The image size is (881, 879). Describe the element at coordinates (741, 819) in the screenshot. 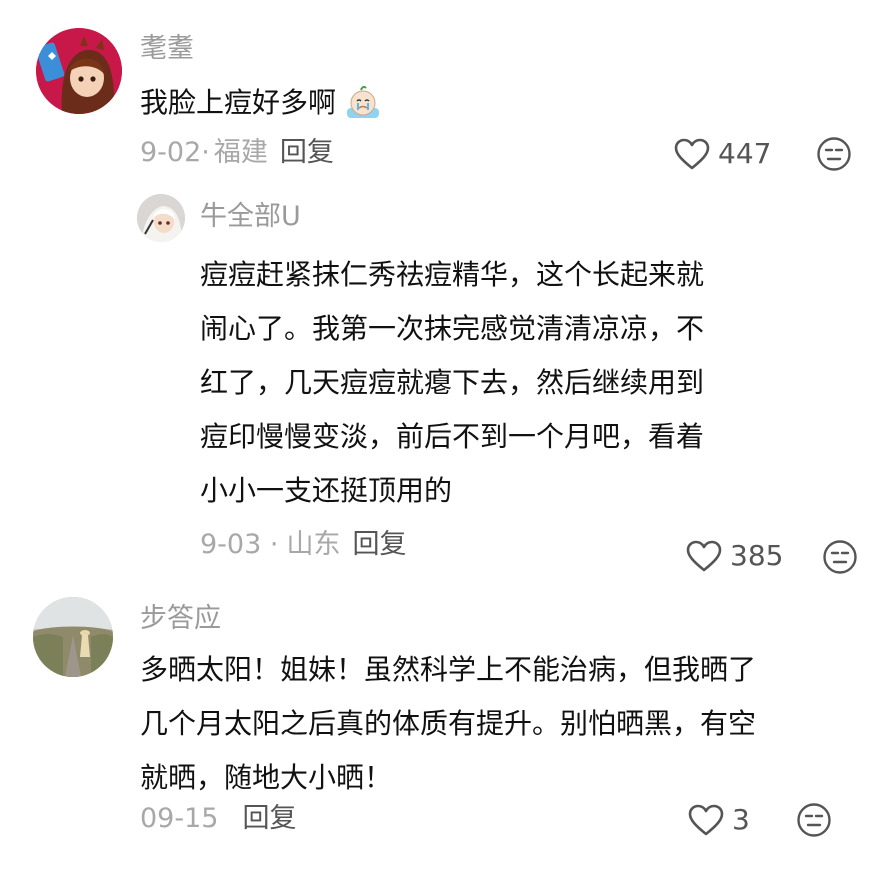

I see `like-count: 3` at that location.